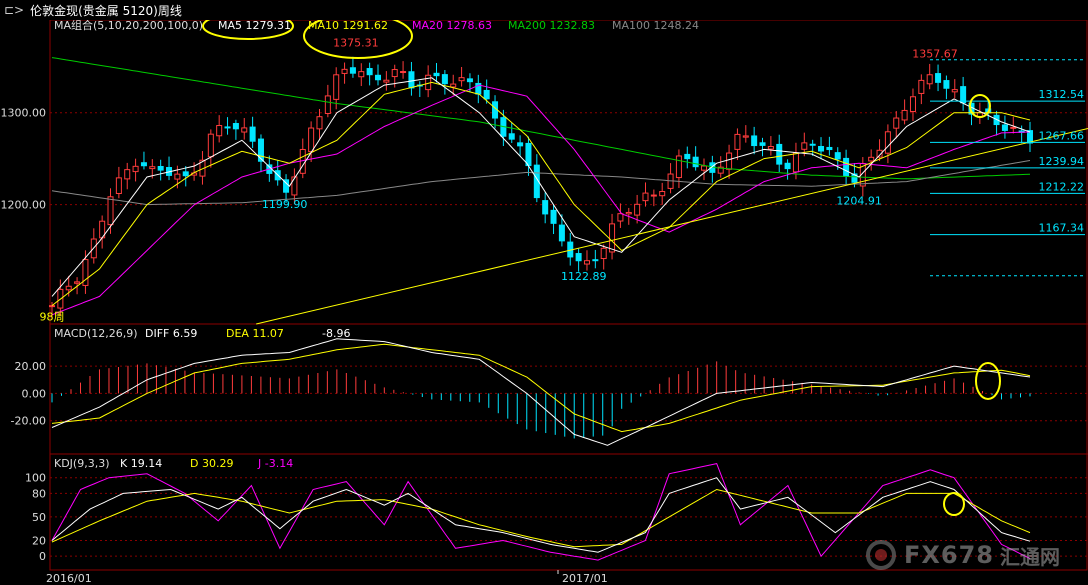 This screenshot has height=585, width=1088. I want to click on level-label: 1167.34, so click(1062, 228).